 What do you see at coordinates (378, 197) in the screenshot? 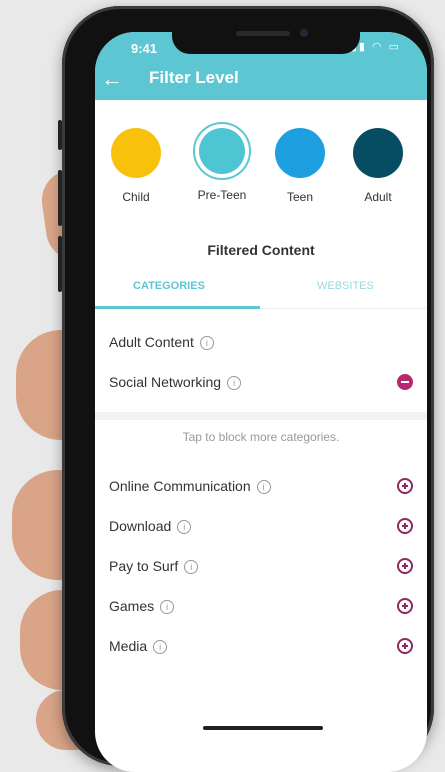
I see `level-label: Adult` at bounding box center [378, 197].